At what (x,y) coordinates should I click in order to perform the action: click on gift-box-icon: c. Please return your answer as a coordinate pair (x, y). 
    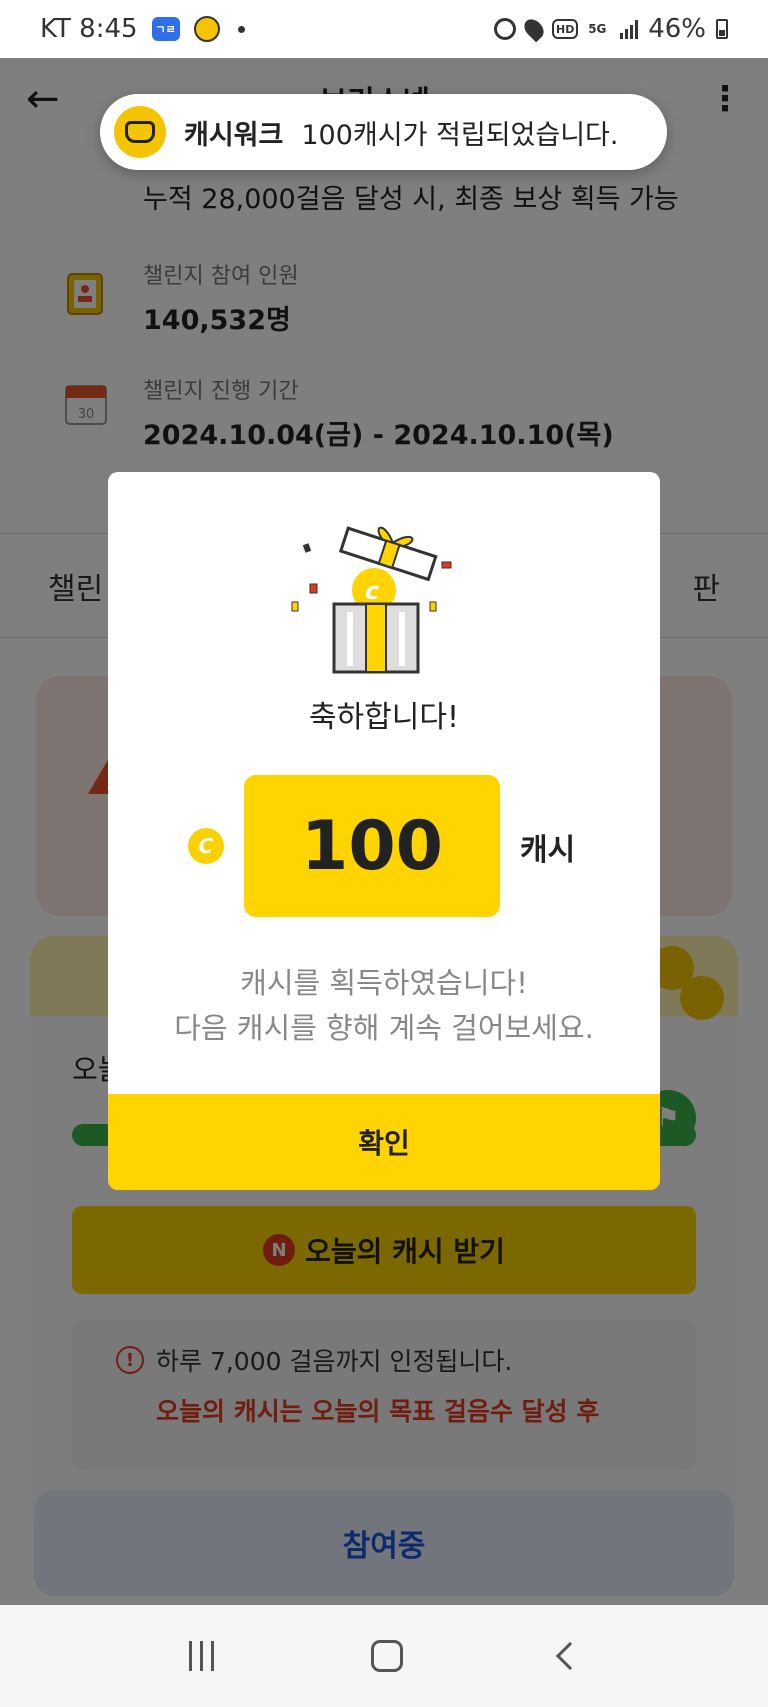
    Looking at the image, I should click on (371, 600).